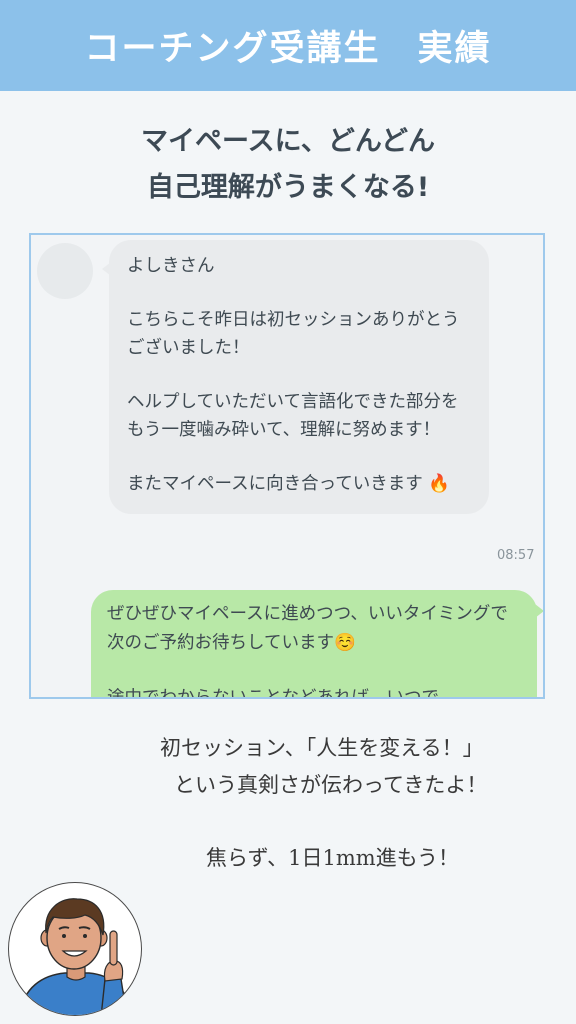  What do you see at coordinates (516, 555) in the screenshot?
I see `message-timestamp: 08:57` at bounding box center [516, 555].